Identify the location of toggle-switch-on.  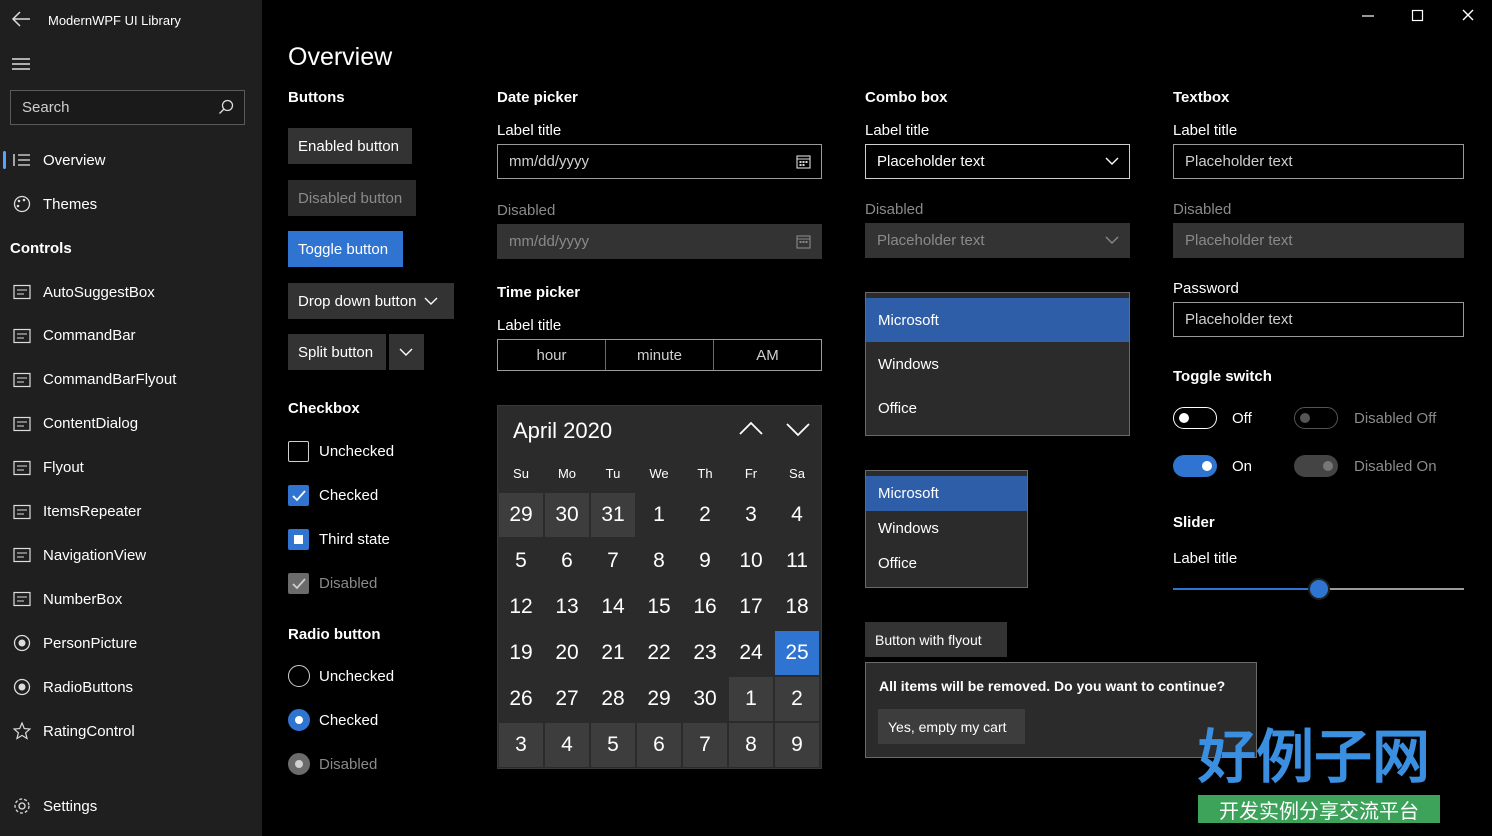
(1195, 466).